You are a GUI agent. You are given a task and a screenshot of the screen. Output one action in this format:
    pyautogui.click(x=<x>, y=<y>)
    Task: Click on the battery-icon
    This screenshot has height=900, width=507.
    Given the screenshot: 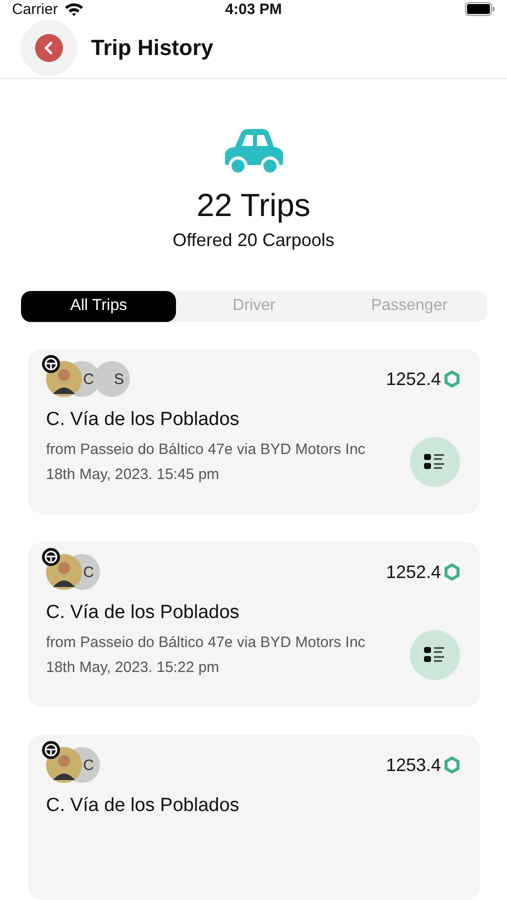 What is the action you would take?
    pyautogui.click(x=480, y=9)
    